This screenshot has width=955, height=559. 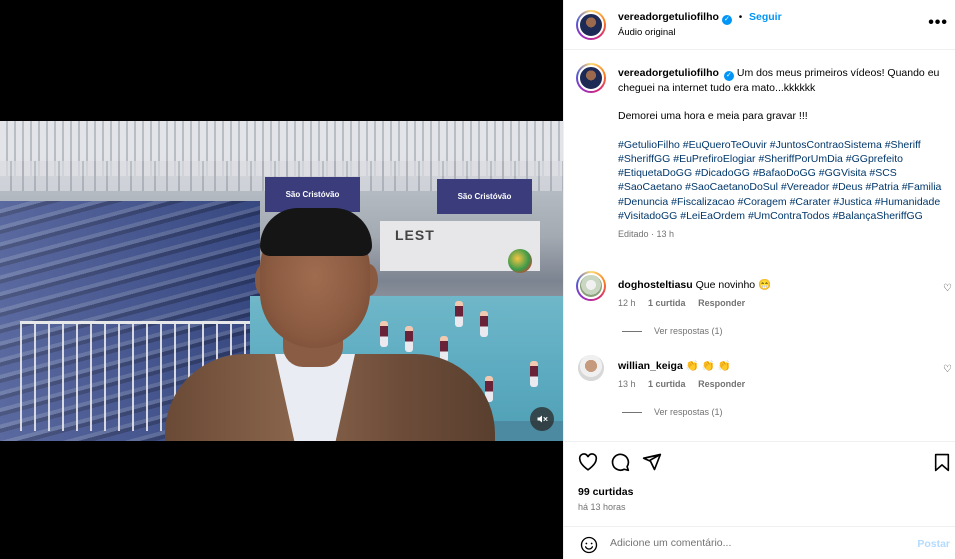 What do you see at coordinates (520, 261) in the screenshot?
I see `arena-logo` at bounding box center [520, 261].